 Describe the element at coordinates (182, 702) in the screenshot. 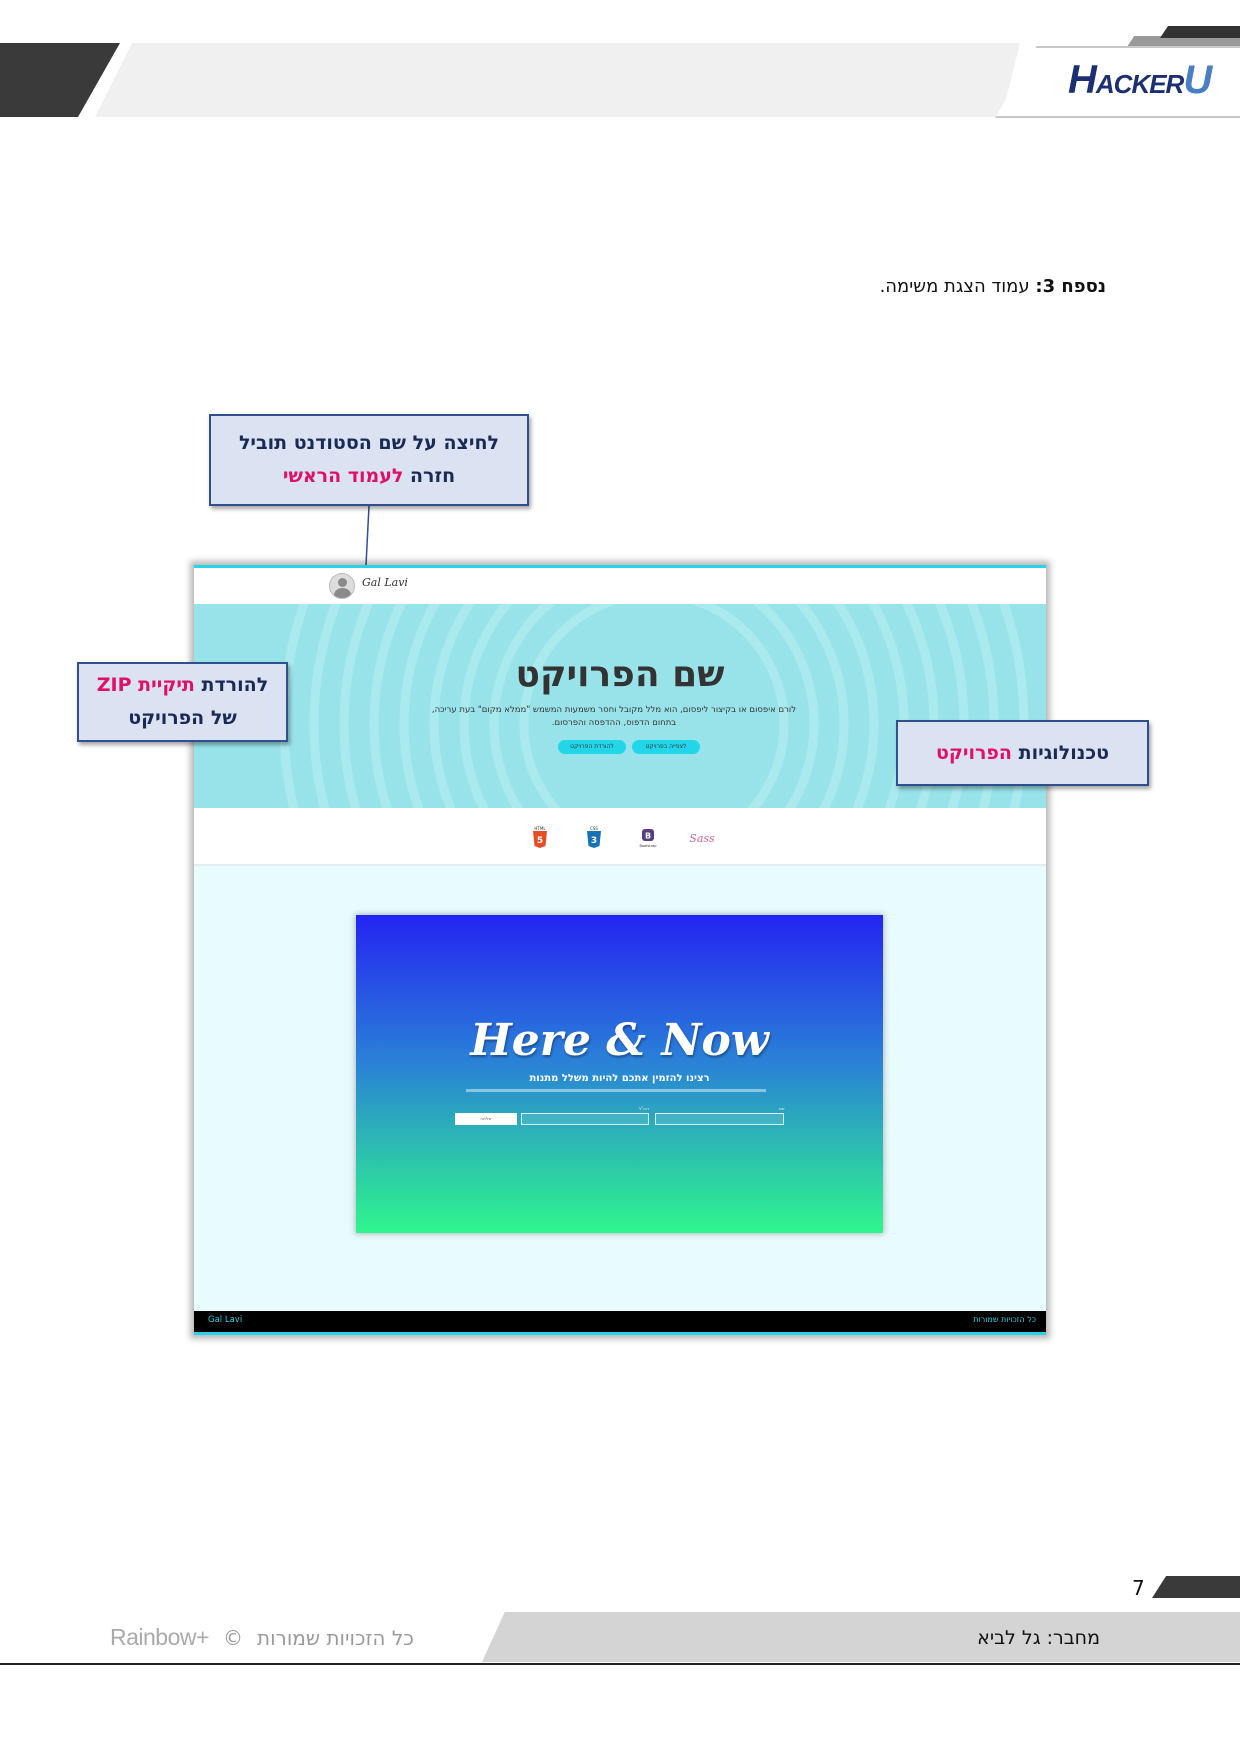

I see `callout-zip-download: להורדת תיקיית ZIP של הפרויקט` at that location.